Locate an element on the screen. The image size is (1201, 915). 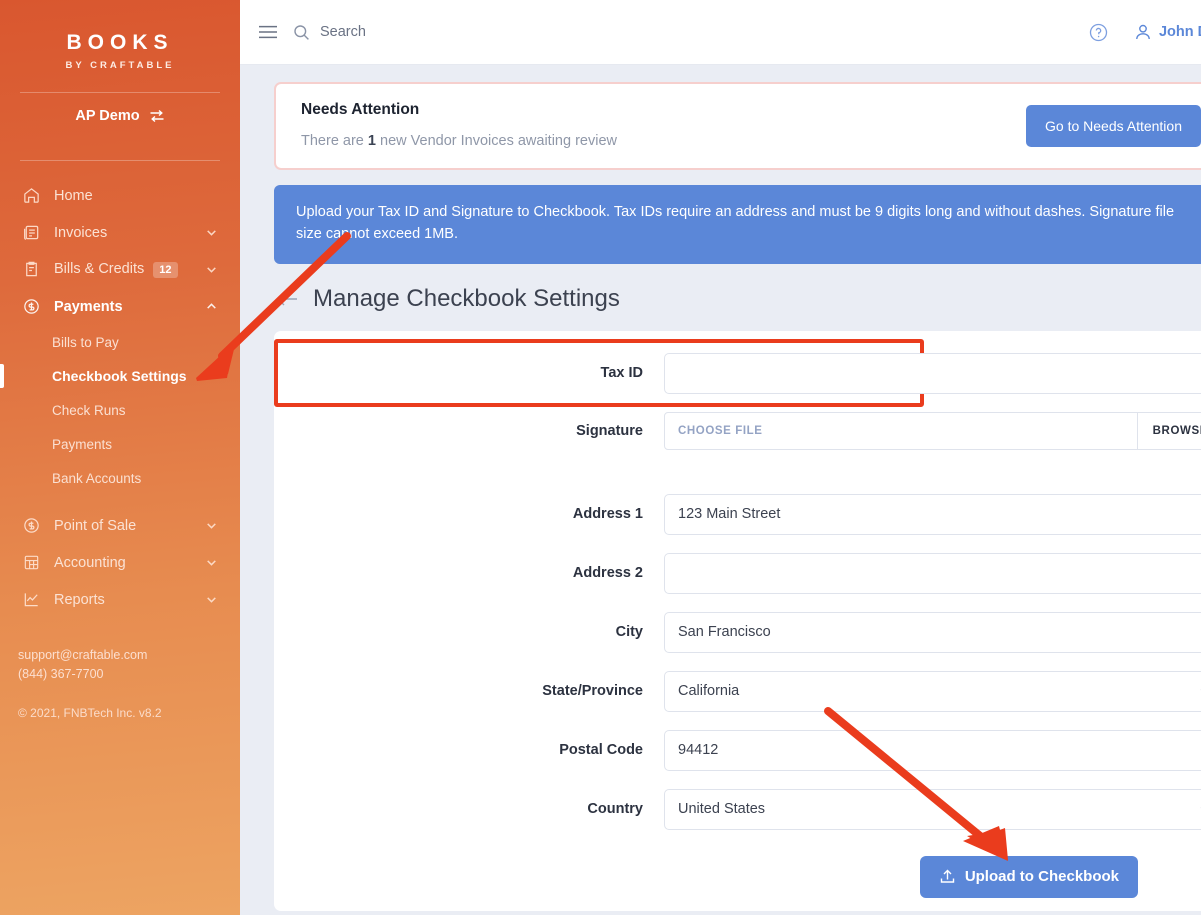
home-icon is located at coordinates (31, 195).